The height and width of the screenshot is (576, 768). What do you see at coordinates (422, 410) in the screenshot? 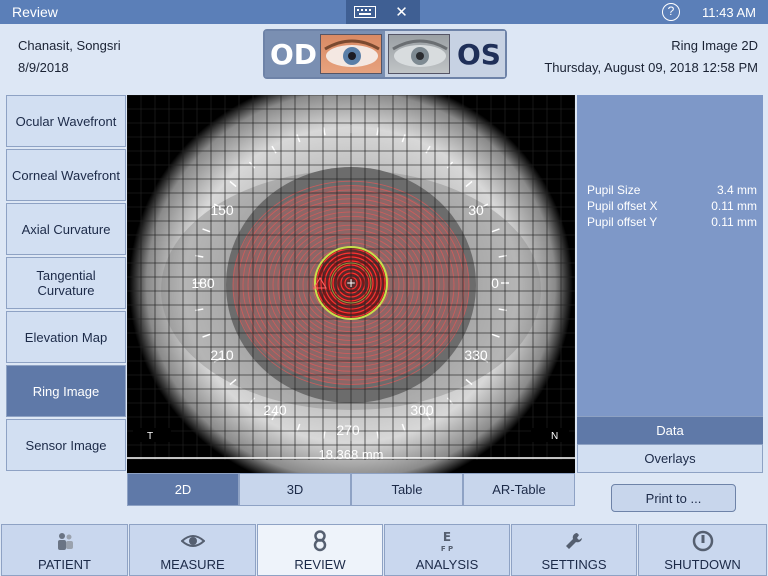
I see `angle-label-300: 300` at bounding box center [422, 410].